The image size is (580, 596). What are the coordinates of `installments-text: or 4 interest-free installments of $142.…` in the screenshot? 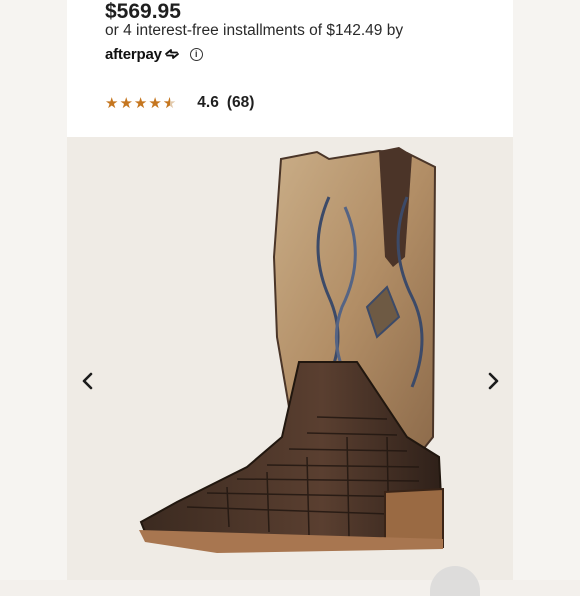 It's located at (254, 30).